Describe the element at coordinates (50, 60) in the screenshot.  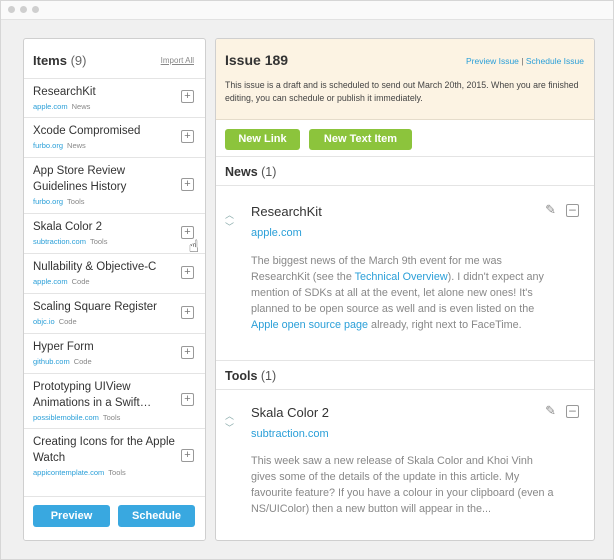
I see `items-title-text: Items` at that location.